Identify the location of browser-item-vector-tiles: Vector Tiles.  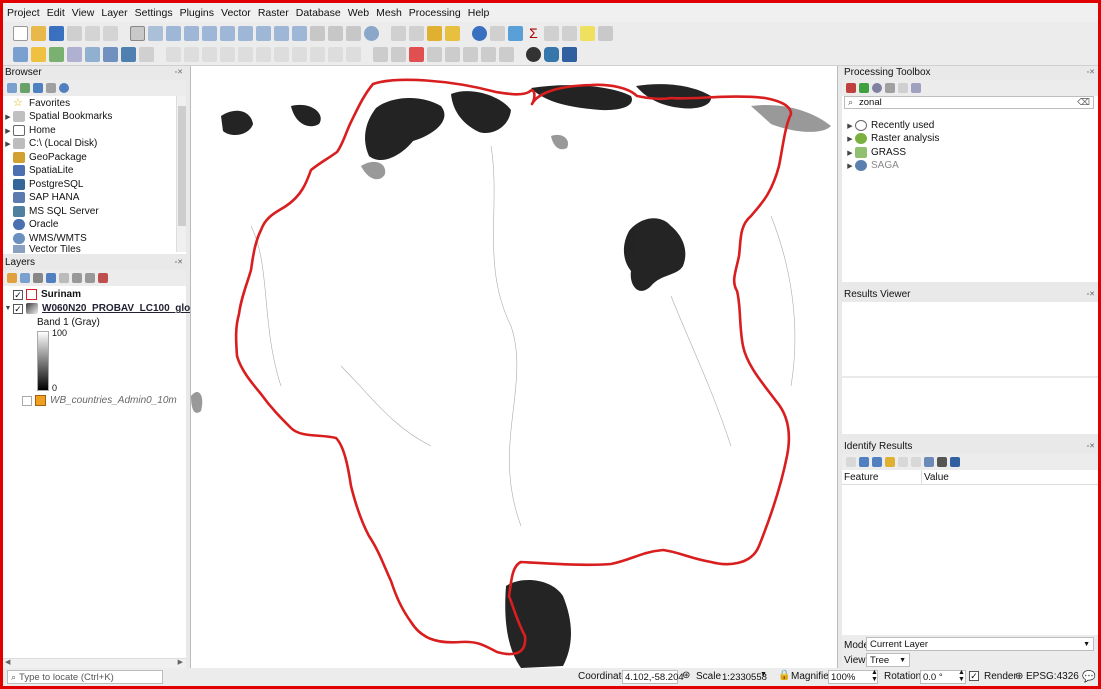
(42, 249).